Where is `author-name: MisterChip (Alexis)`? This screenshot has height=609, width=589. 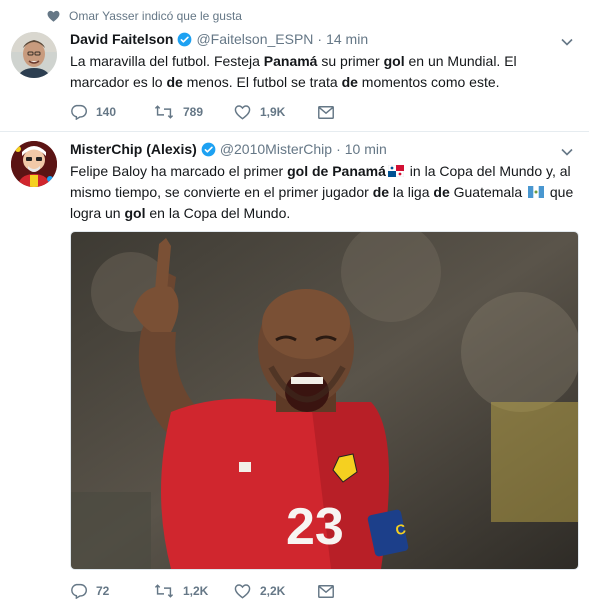 author-name: MisterChip (Alexis) is located at coordinates (133, 149).